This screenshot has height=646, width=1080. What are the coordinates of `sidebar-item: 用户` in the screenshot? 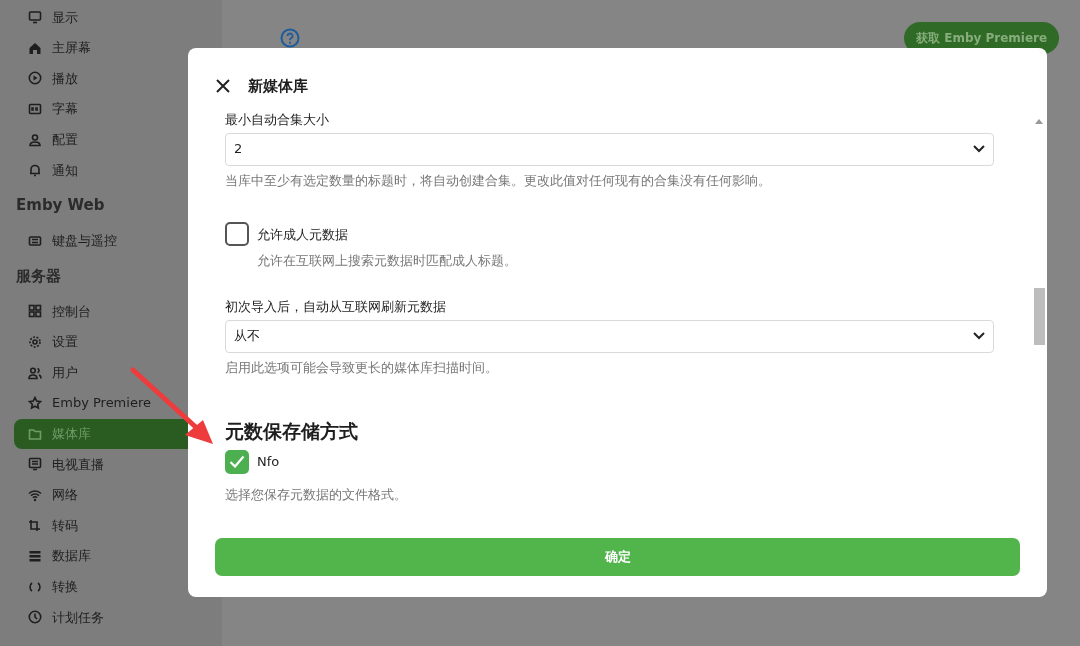 It's located at (111, 372).